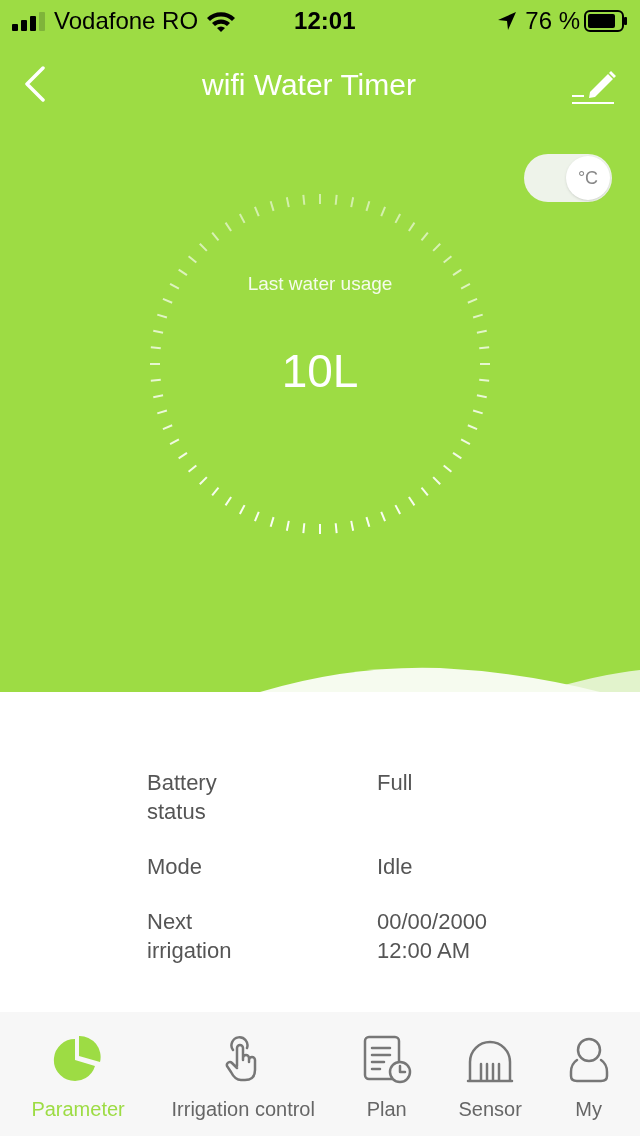 This screenshot has width=640, height=1136. I want to click on battery-percentage: 76 %, so click(552, 21).